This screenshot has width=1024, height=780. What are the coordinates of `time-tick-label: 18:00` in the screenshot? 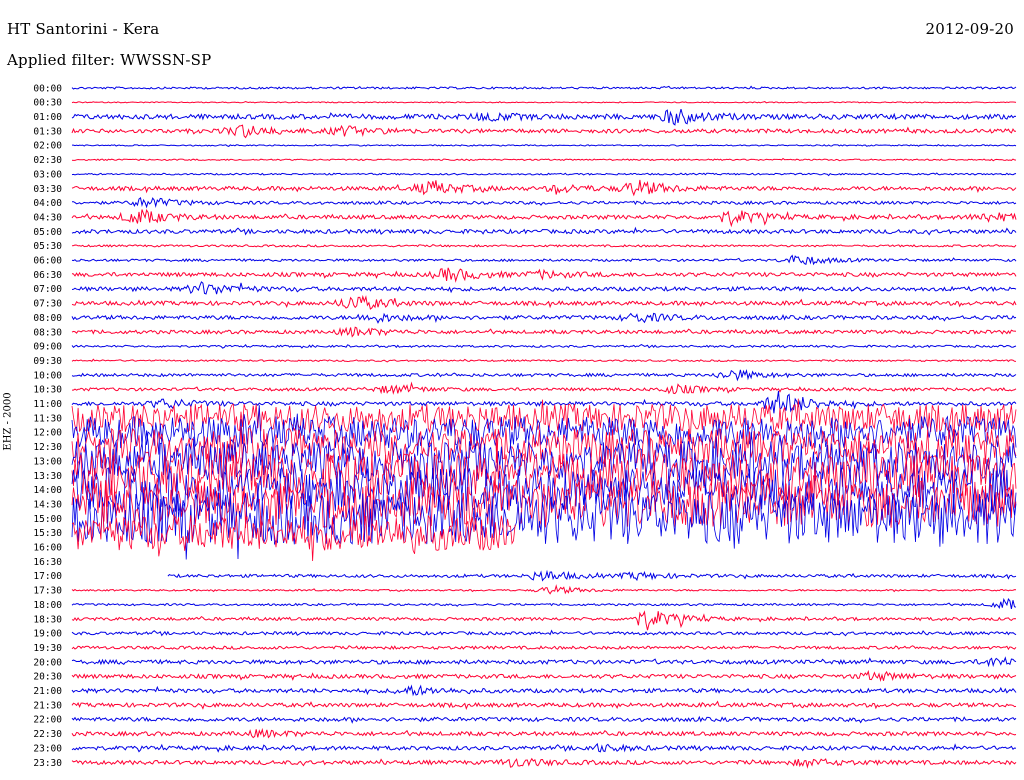 It's located at (47, 605).